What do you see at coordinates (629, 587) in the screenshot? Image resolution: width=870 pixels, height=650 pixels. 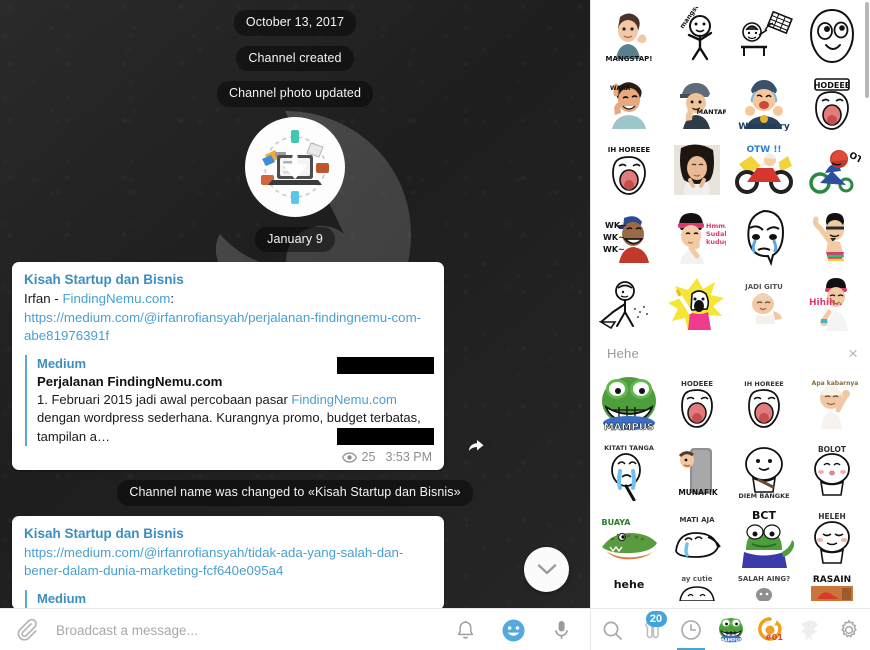 I see `sticker-hehe: hehe` at bounding box center [629, 587].